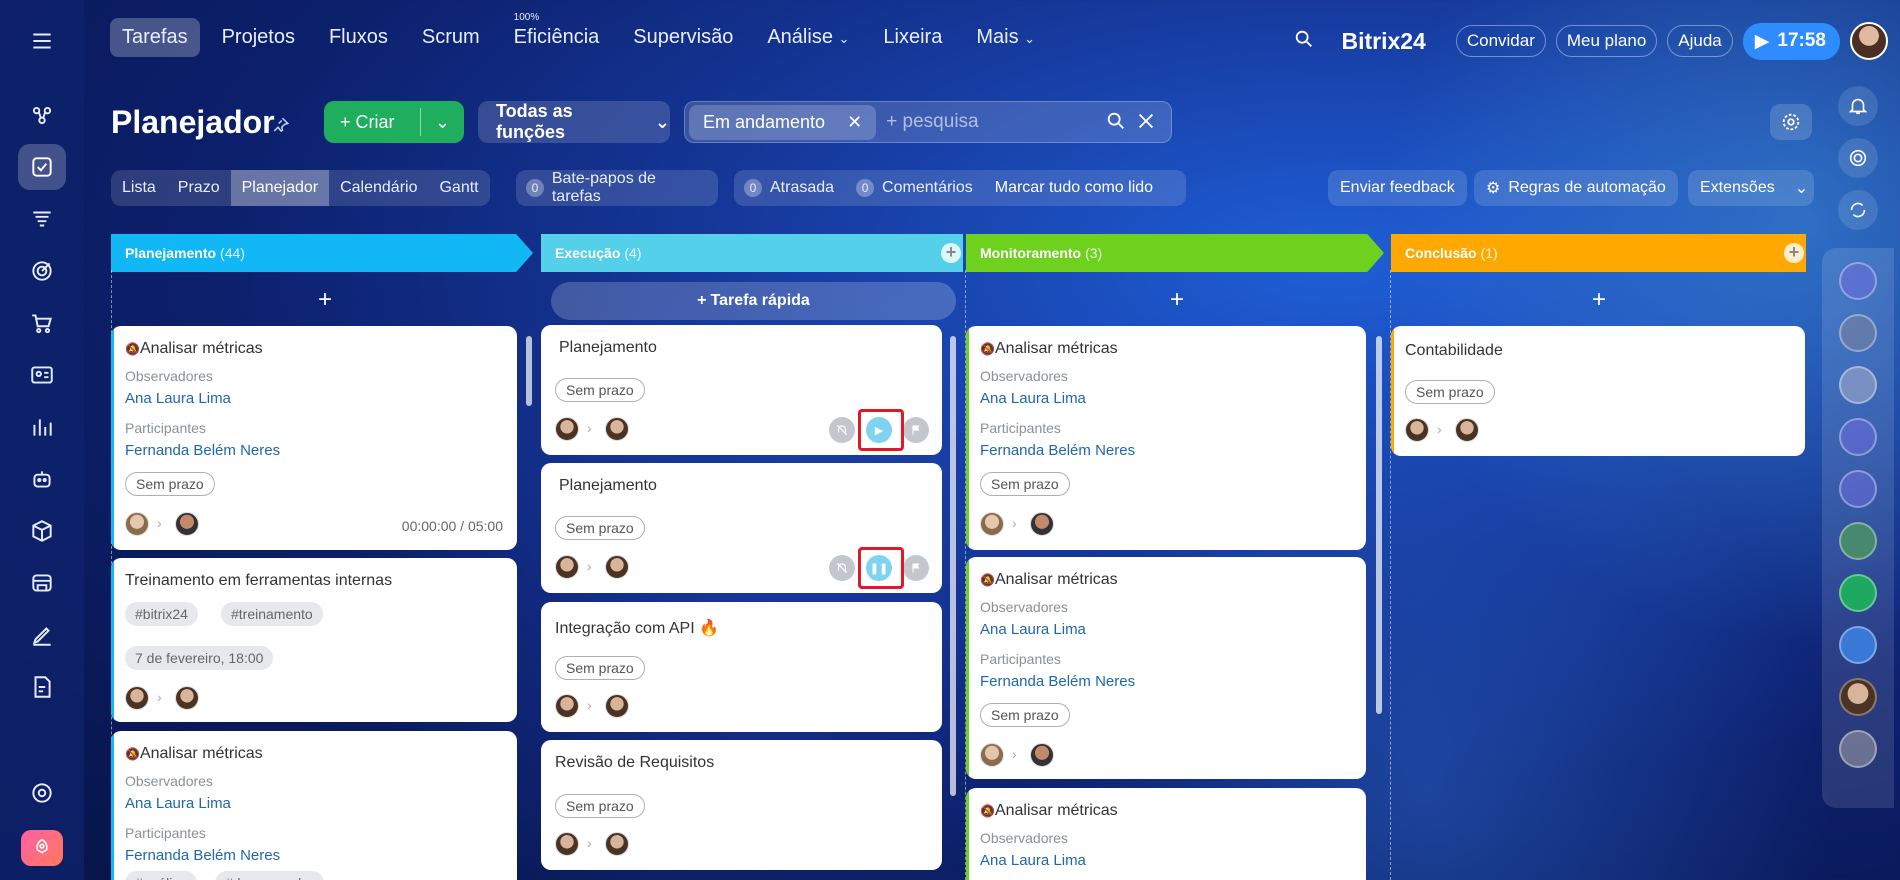  What do you see at coordinates (199, 188) in the screenshot?
I see `view-tab-deadline: Prazo` at bounding box center [199, 188].